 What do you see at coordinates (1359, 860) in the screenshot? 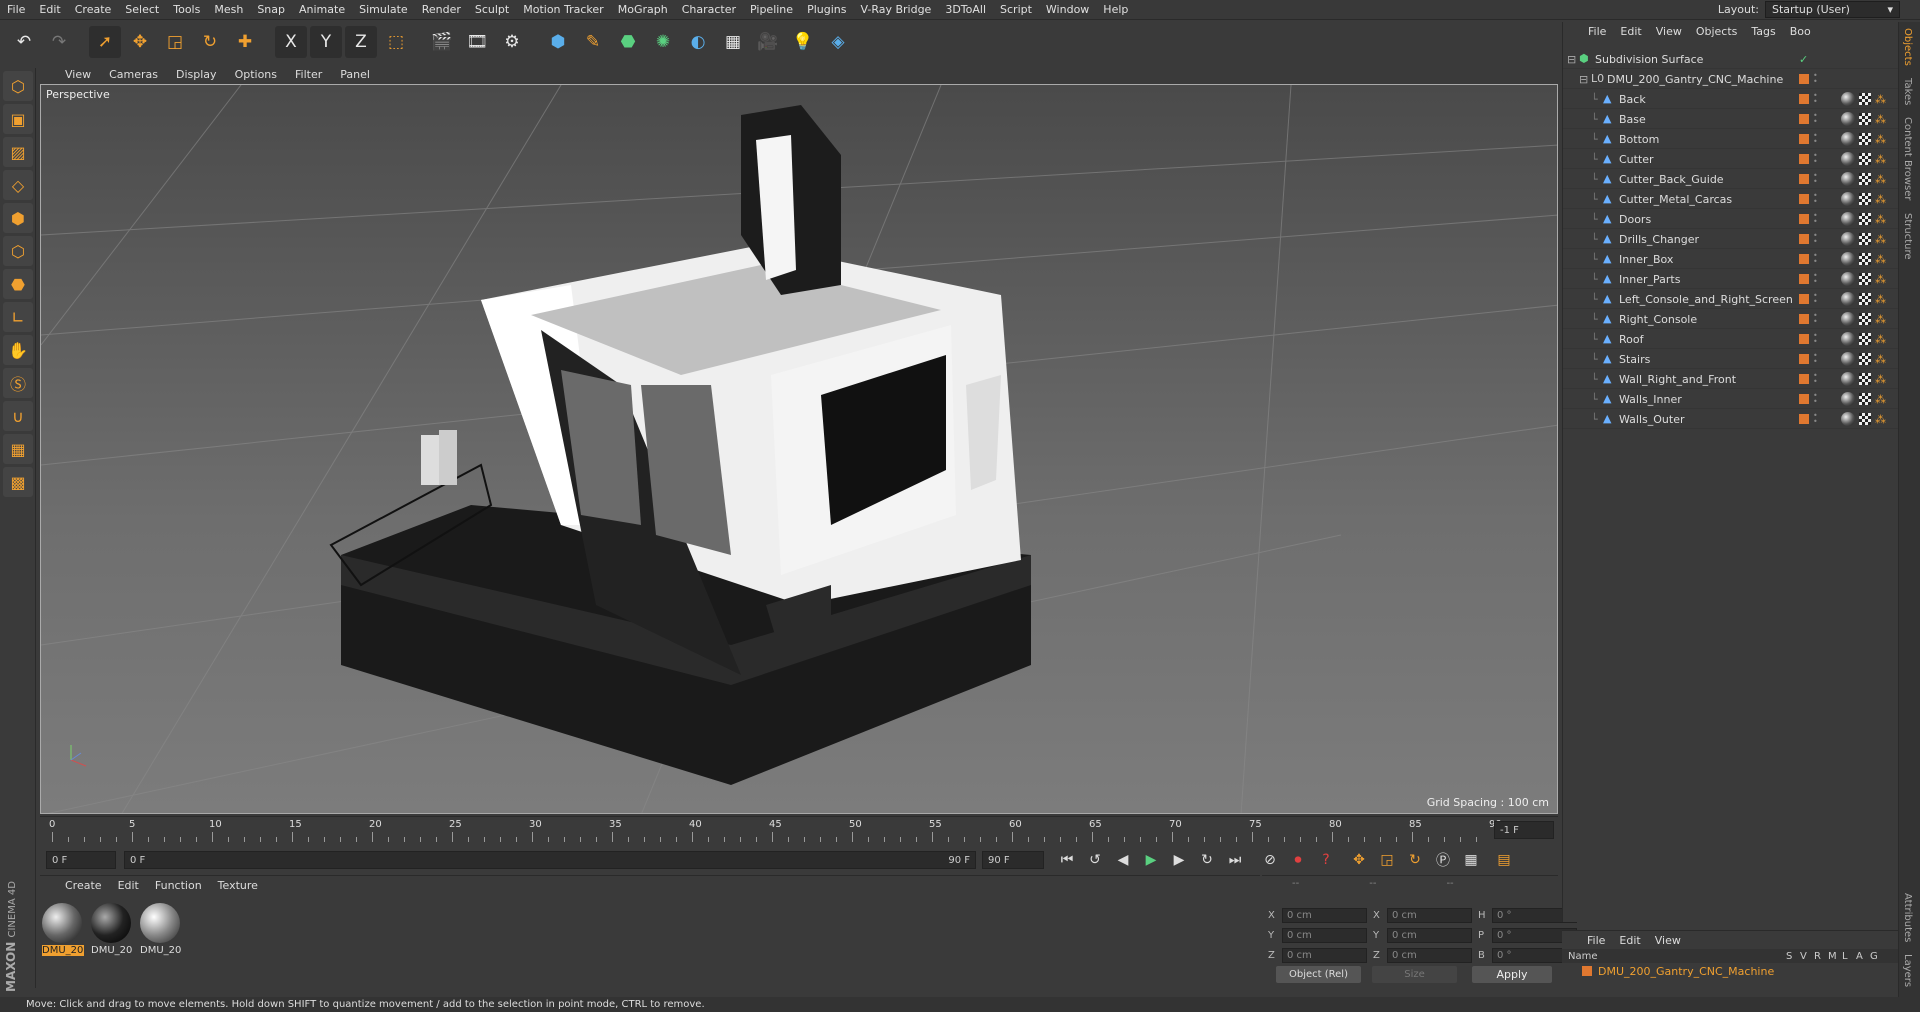
I see `key-position-icon: ✥` at bounding box center [1359, 860].